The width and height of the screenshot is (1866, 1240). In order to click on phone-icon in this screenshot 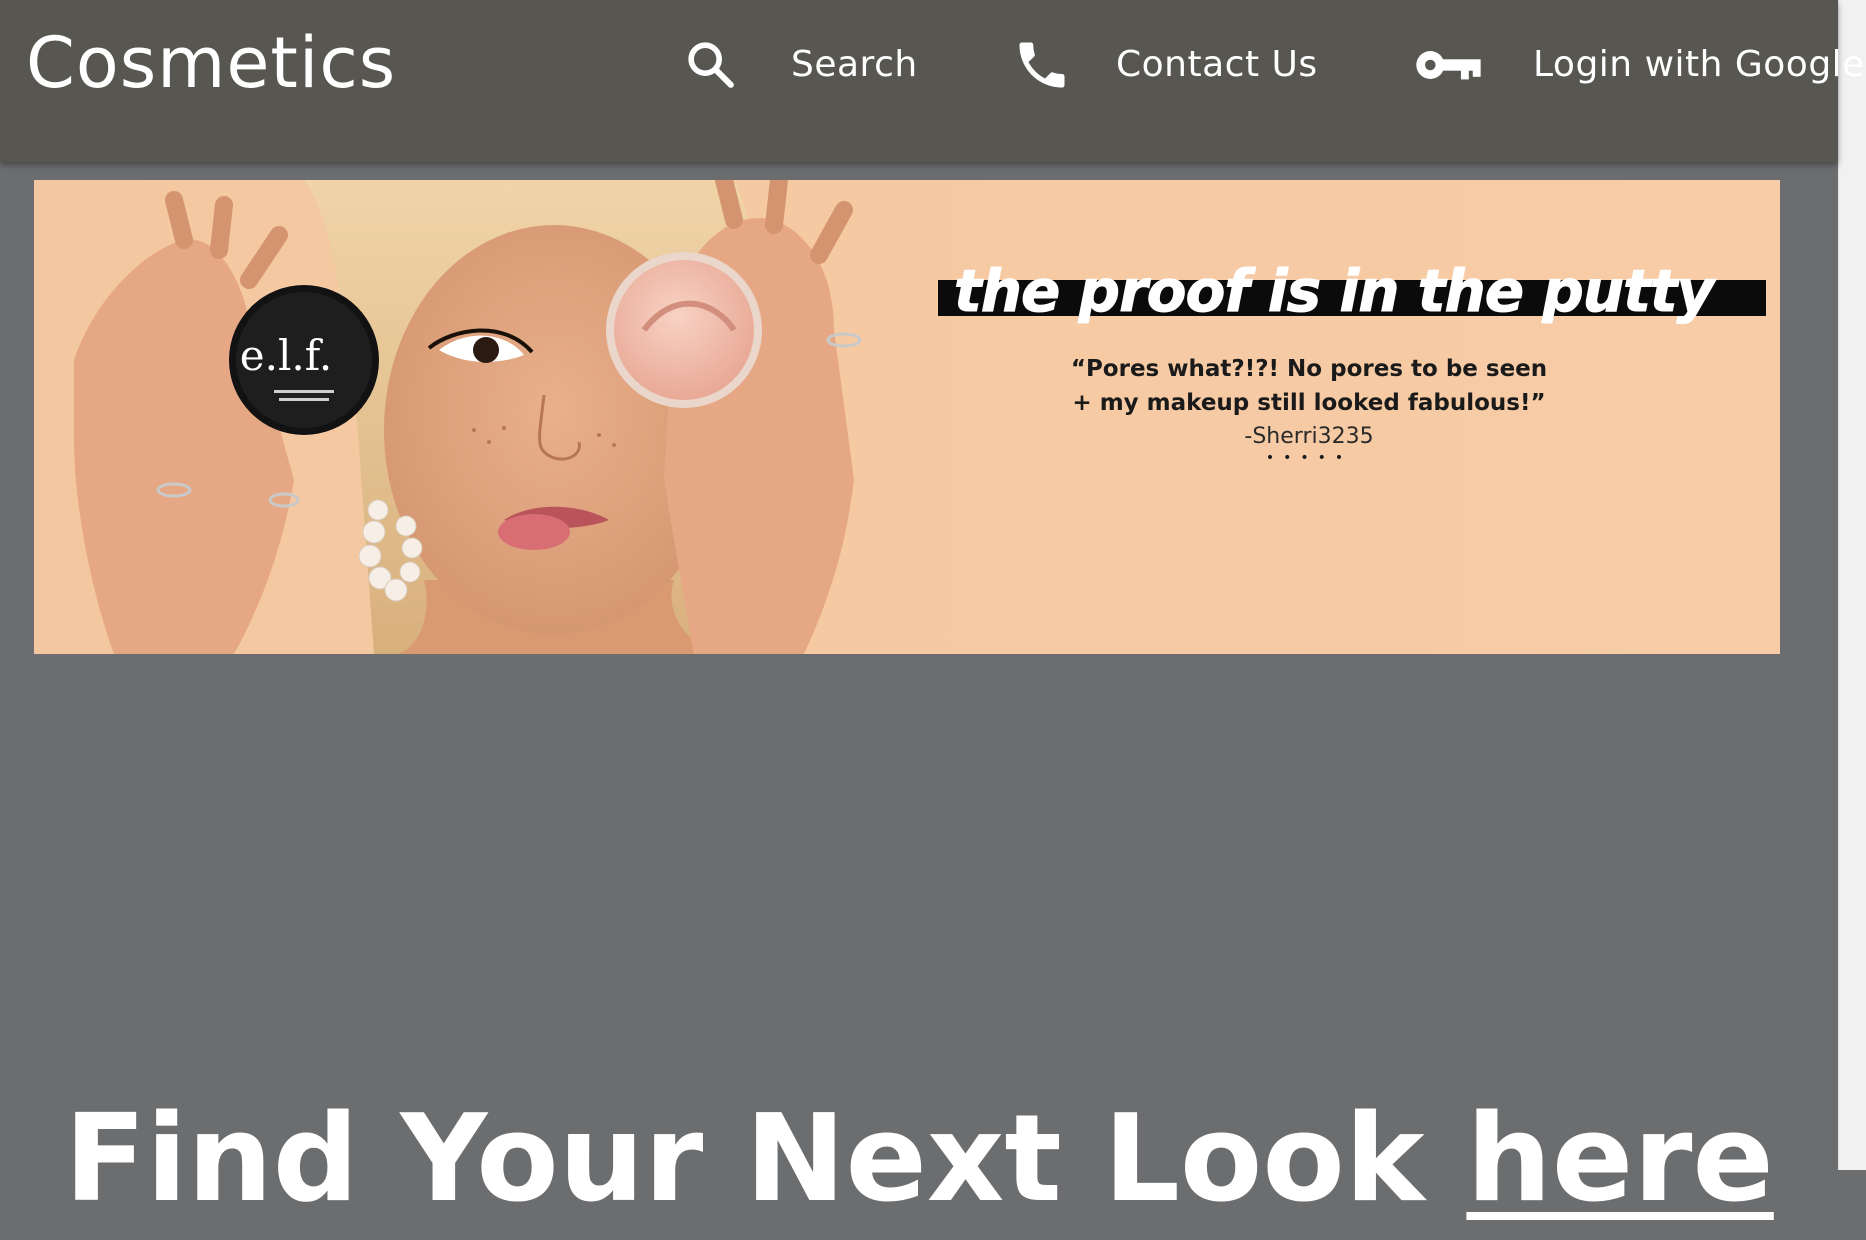, I will do `click(1042, 65)`.